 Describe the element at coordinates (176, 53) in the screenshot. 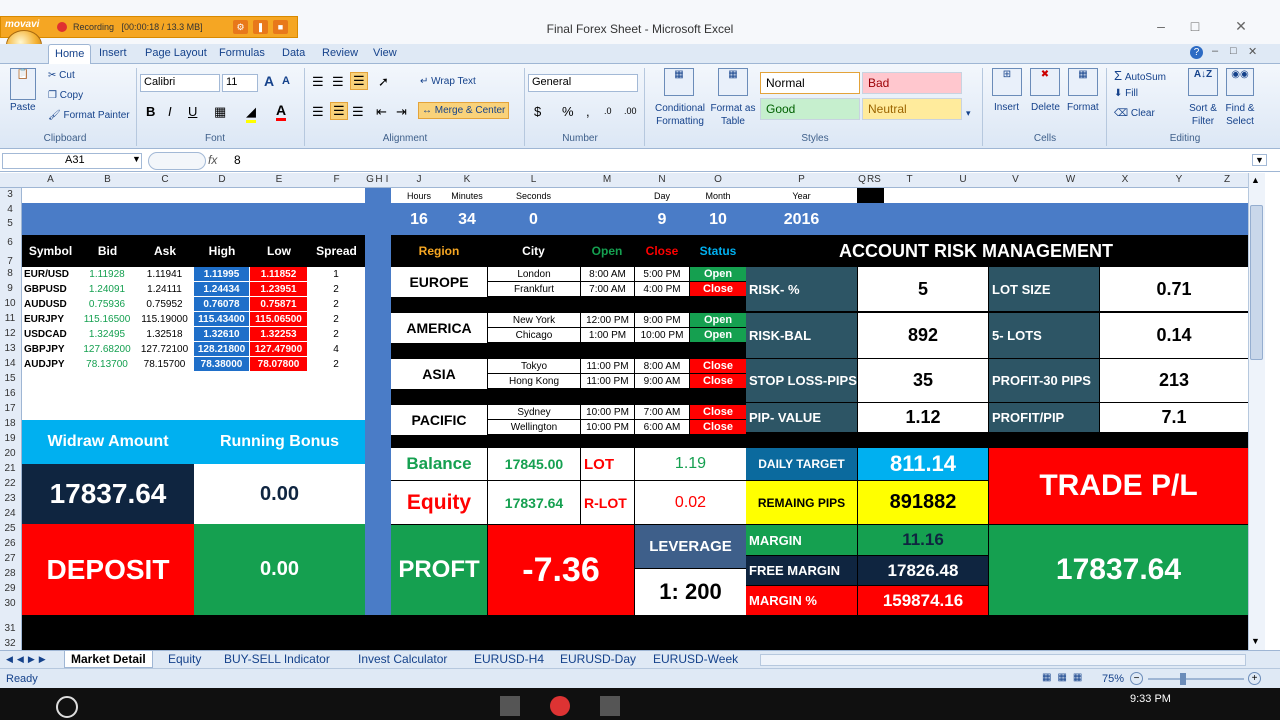

I see `tab-page-layout: Page Layout` at that location.